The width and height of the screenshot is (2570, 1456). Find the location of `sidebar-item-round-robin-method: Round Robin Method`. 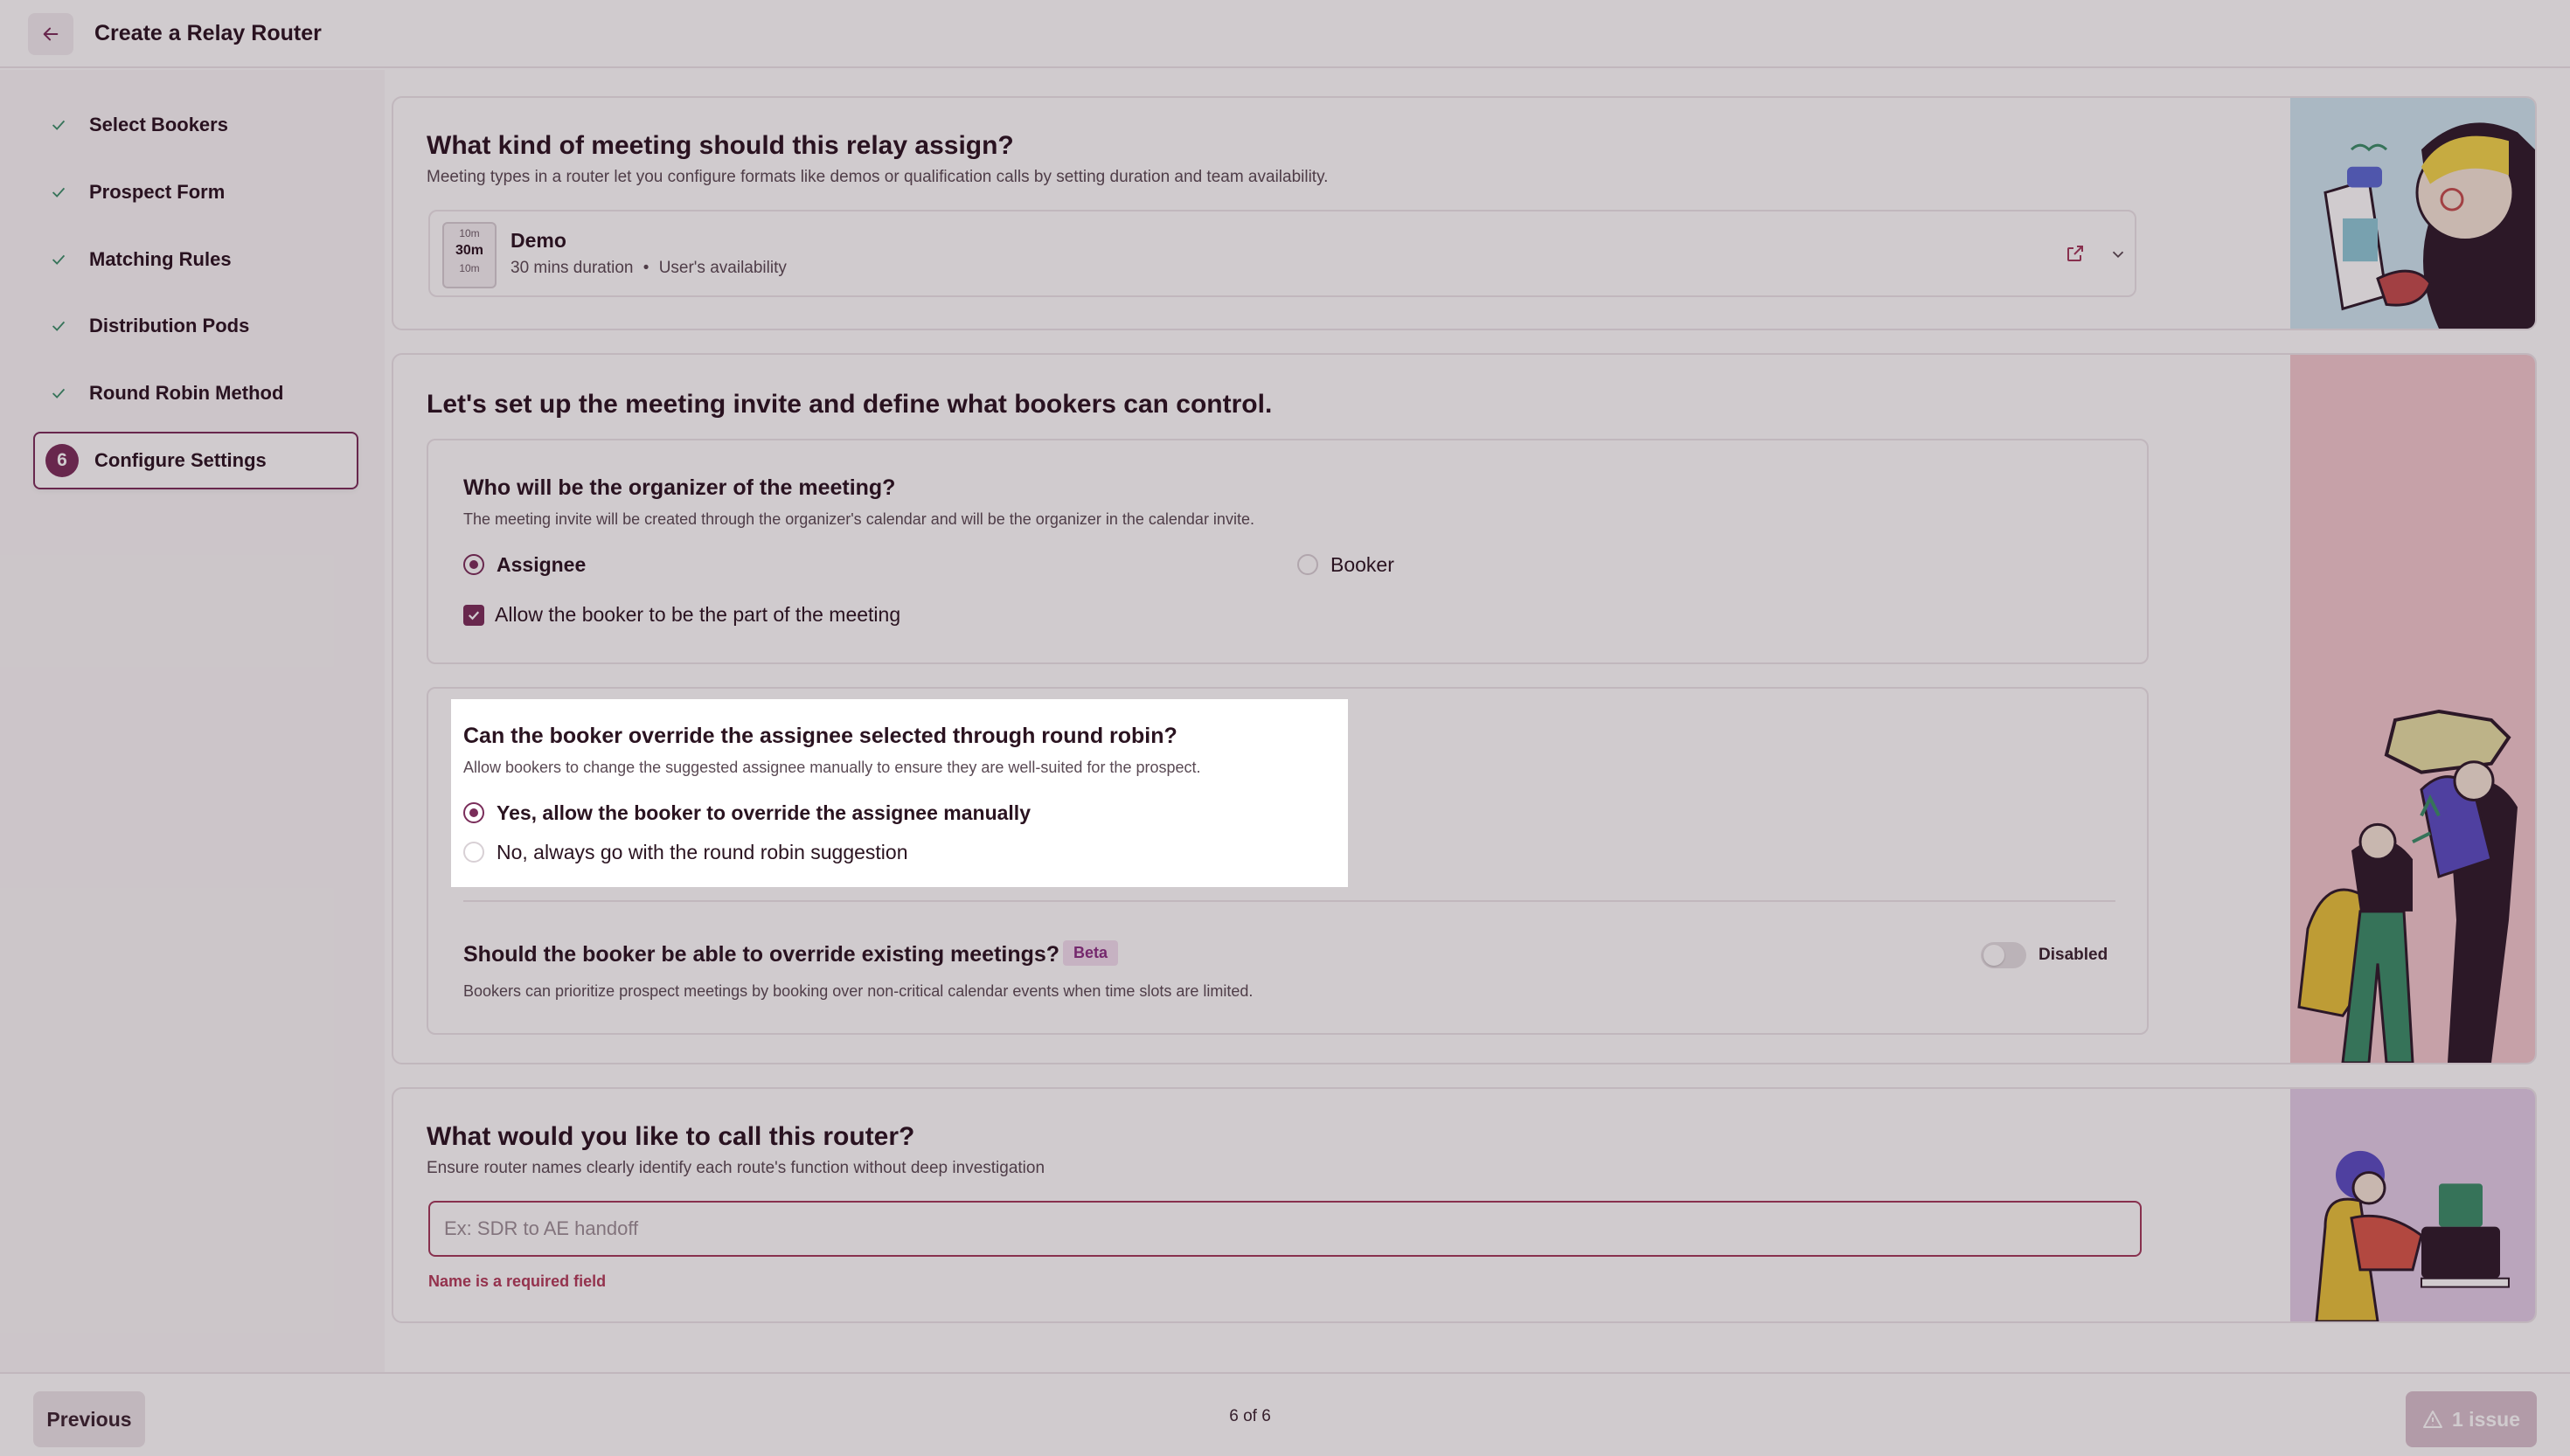

sidebar-item-round-robin-method: Round Robin Method is located at coordinates (195, 393).